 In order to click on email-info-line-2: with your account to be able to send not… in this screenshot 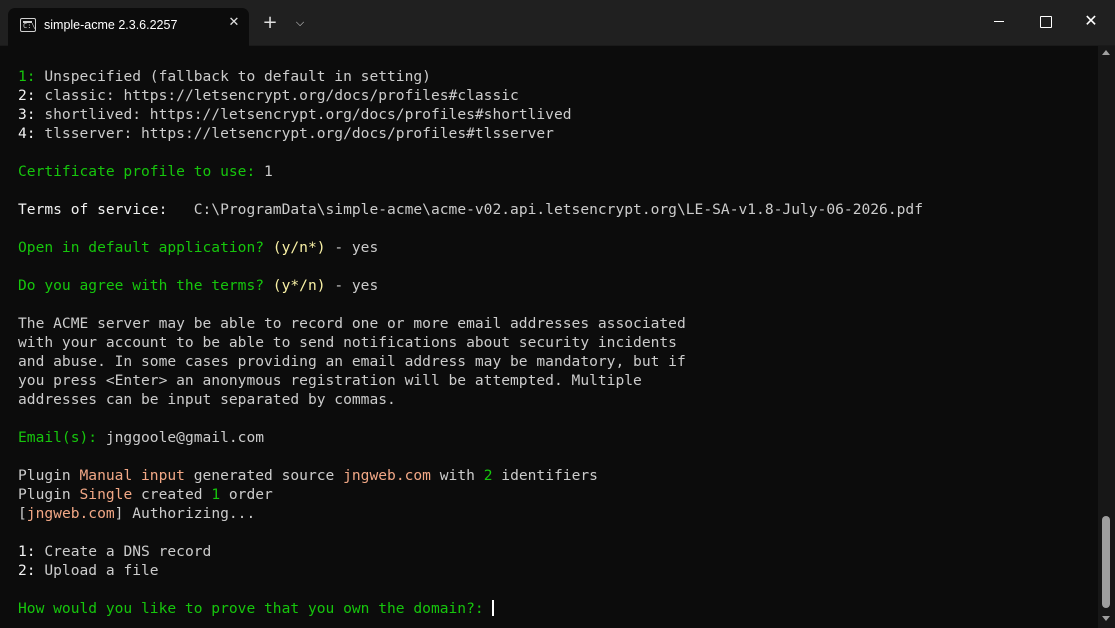, I will do `click(347, 342)`.